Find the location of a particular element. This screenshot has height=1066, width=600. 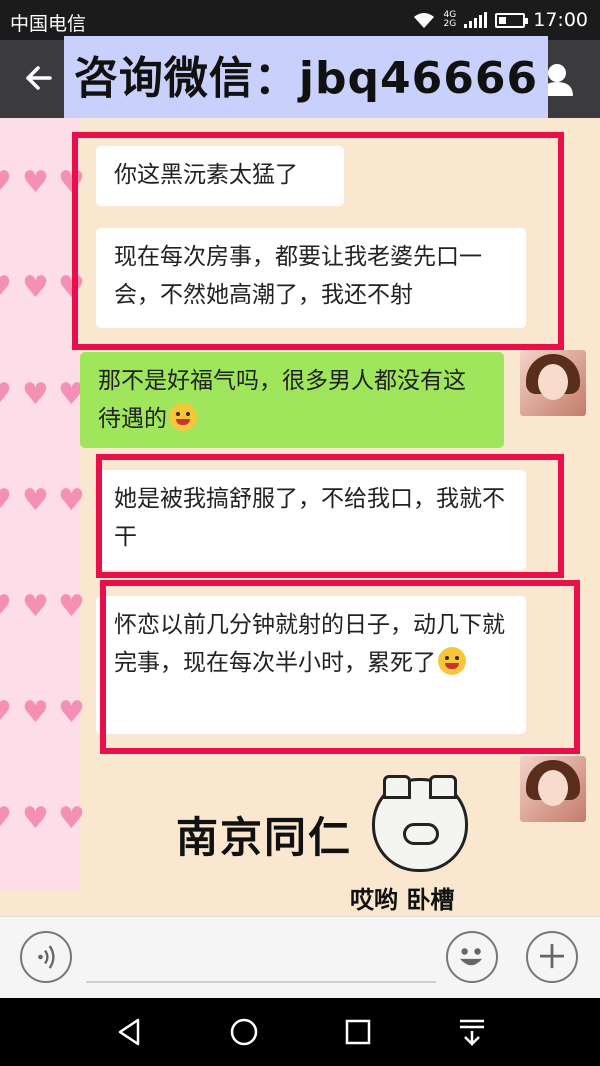

pig-face-icon is located at coordinates (420, 823).